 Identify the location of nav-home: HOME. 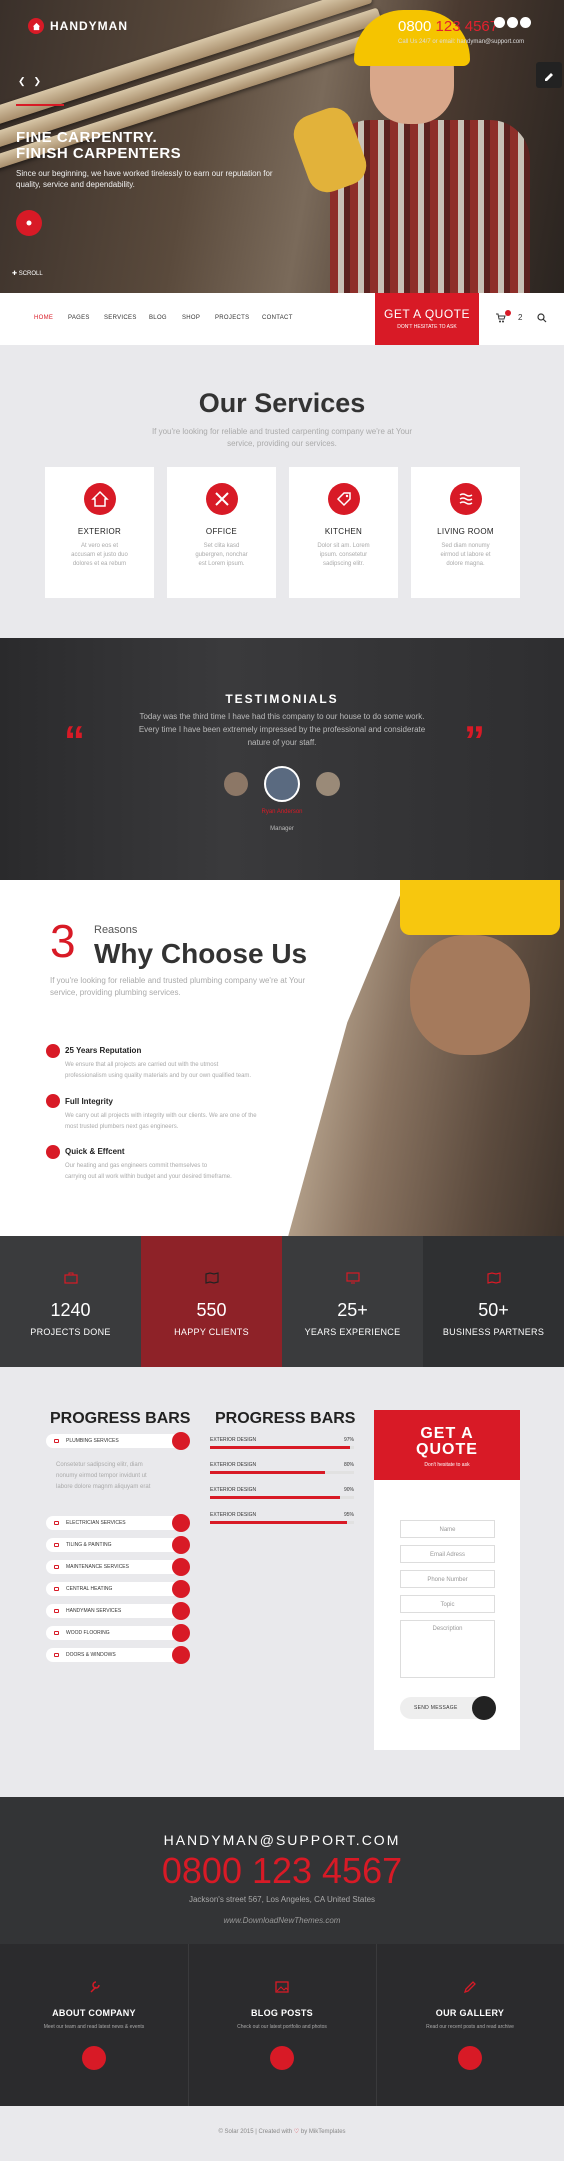
(43, 318).